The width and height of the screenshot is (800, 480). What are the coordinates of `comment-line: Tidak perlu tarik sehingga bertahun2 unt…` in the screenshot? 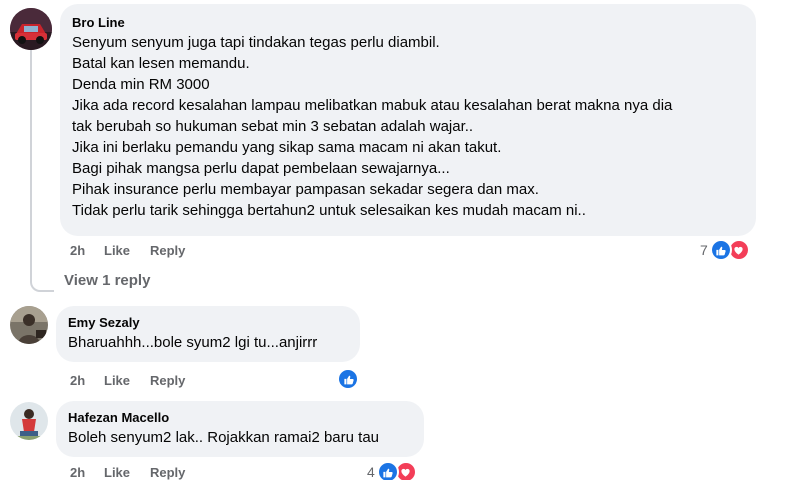 It's located at (329, 210).